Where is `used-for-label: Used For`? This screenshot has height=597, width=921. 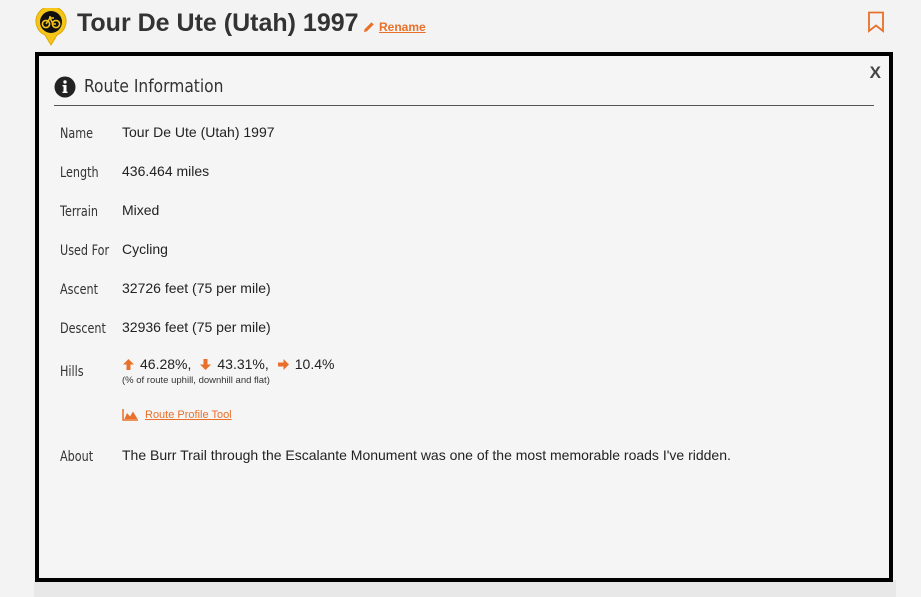 used-for-label: Used For is located at coordinates (85, 251).